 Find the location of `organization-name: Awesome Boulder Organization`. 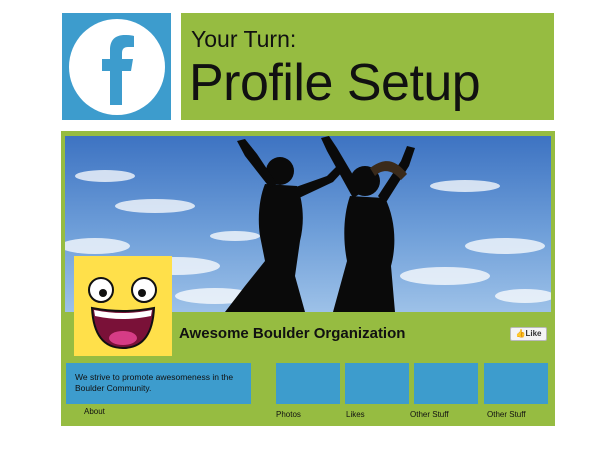

organization-name: Awesome Boulder Organization is located at coordinates (292, 333).